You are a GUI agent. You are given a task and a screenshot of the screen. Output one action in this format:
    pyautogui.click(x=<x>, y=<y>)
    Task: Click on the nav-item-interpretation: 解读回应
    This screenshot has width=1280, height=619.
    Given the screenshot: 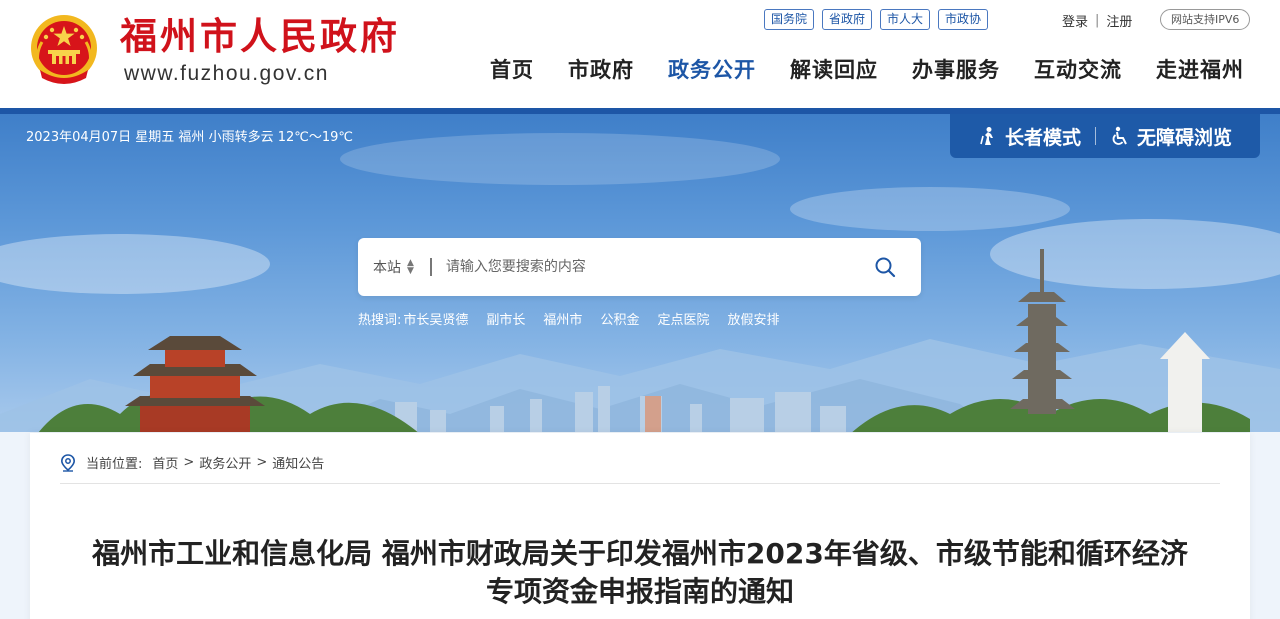 What is the action you would take?
    pyautogui.click(x=834, y=70)
    